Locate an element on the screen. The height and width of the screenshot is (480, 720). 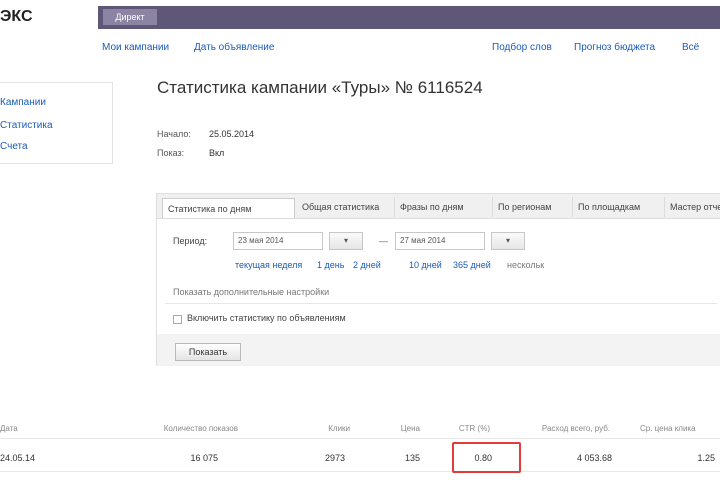
date-dash: — is located at coordinates (383, 241).